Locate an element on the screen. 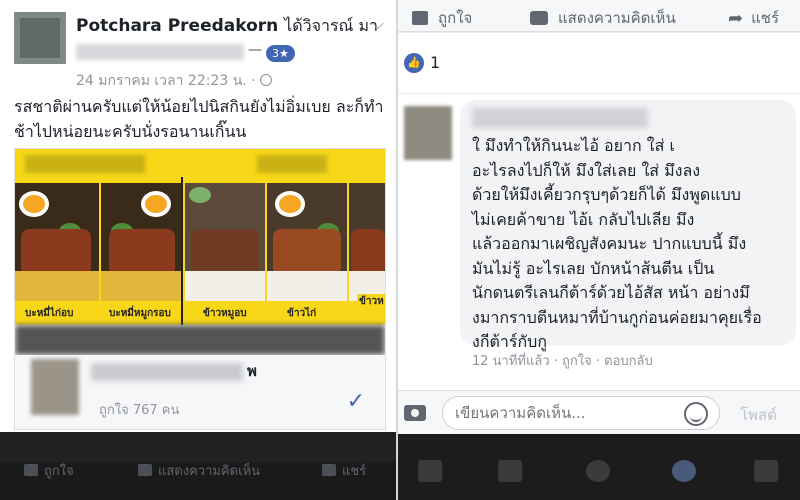 Image resolution: width=800 pixels, height=500 pixels. comment-line: งมากราบตีนหมาที่บ้านกูก่อนค่อยมาคุยเรื่อ is located at coordinates (617, 317).